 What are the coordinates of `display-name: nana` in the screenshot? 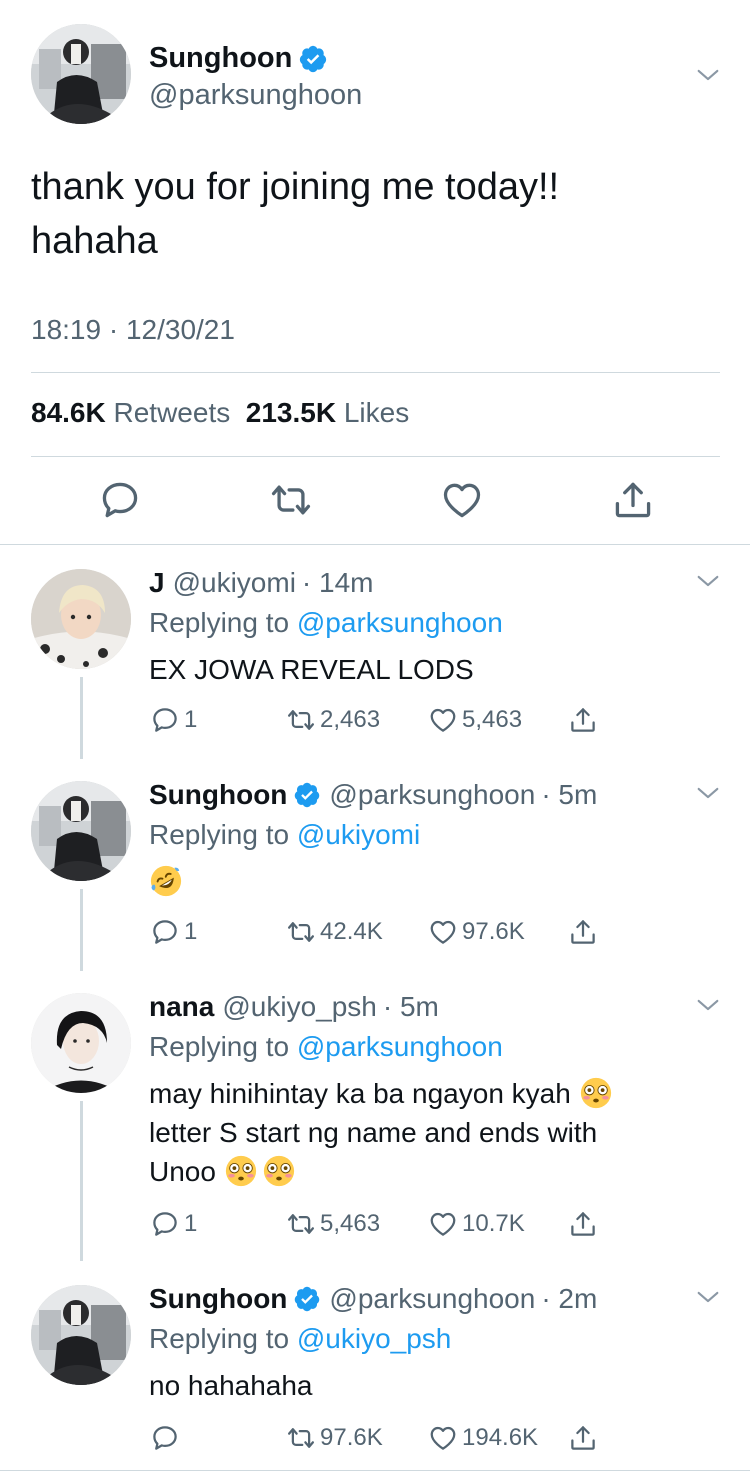 It's located at (181, 1007).